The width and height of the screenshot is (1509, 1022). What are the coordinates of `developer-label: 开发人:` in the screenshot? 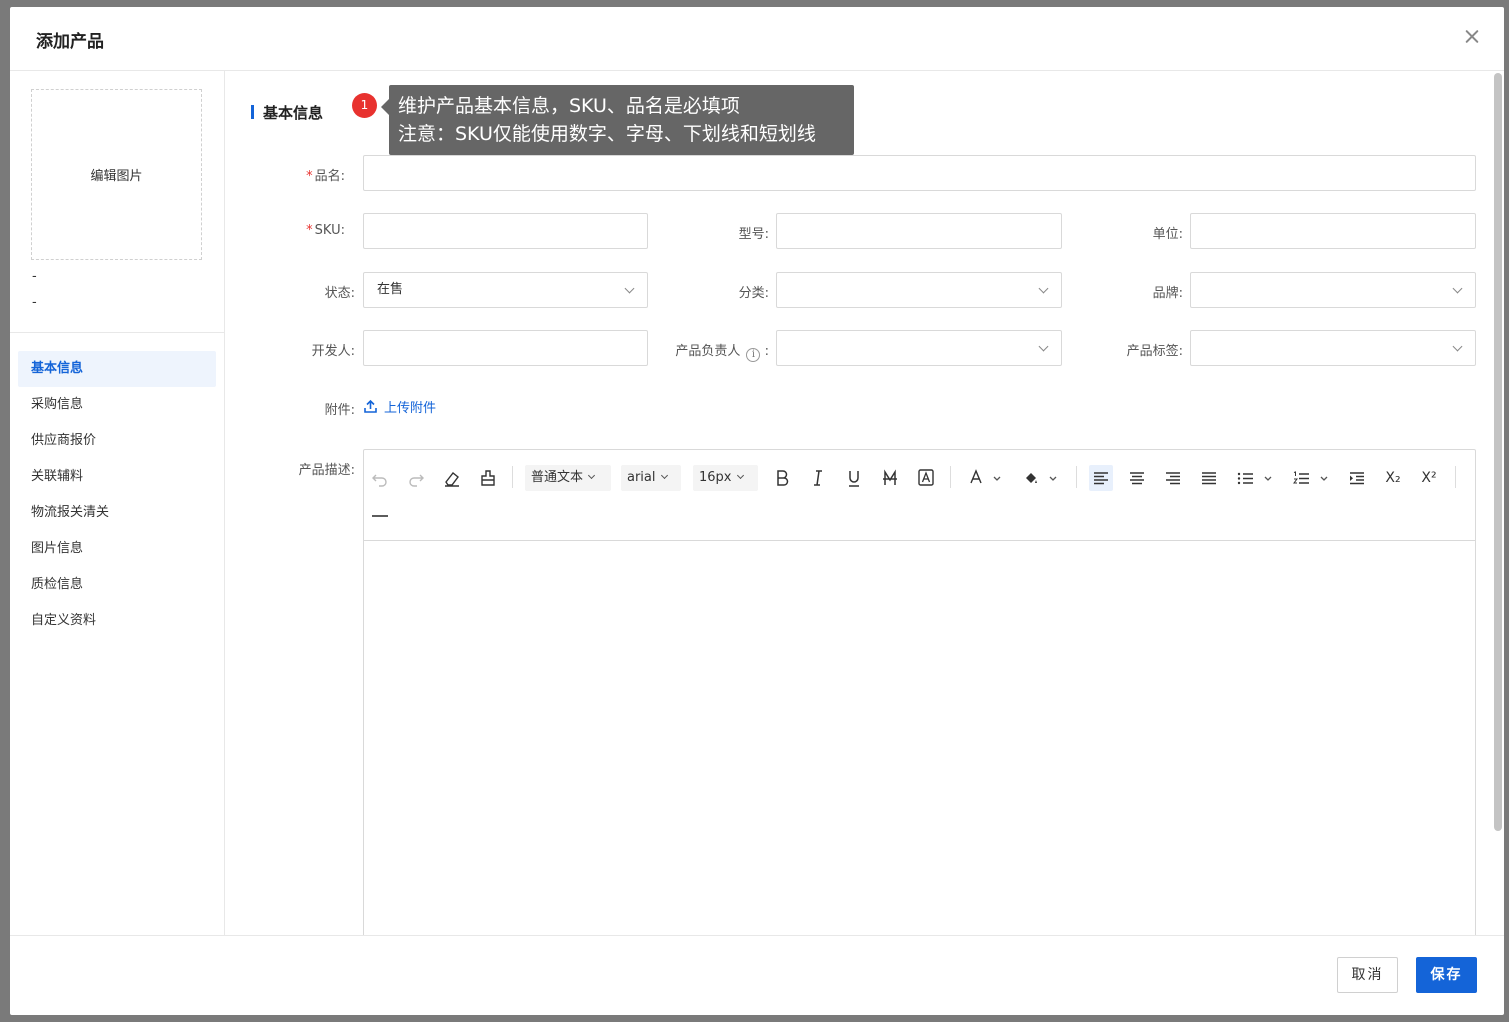 It's located at (333, 351).